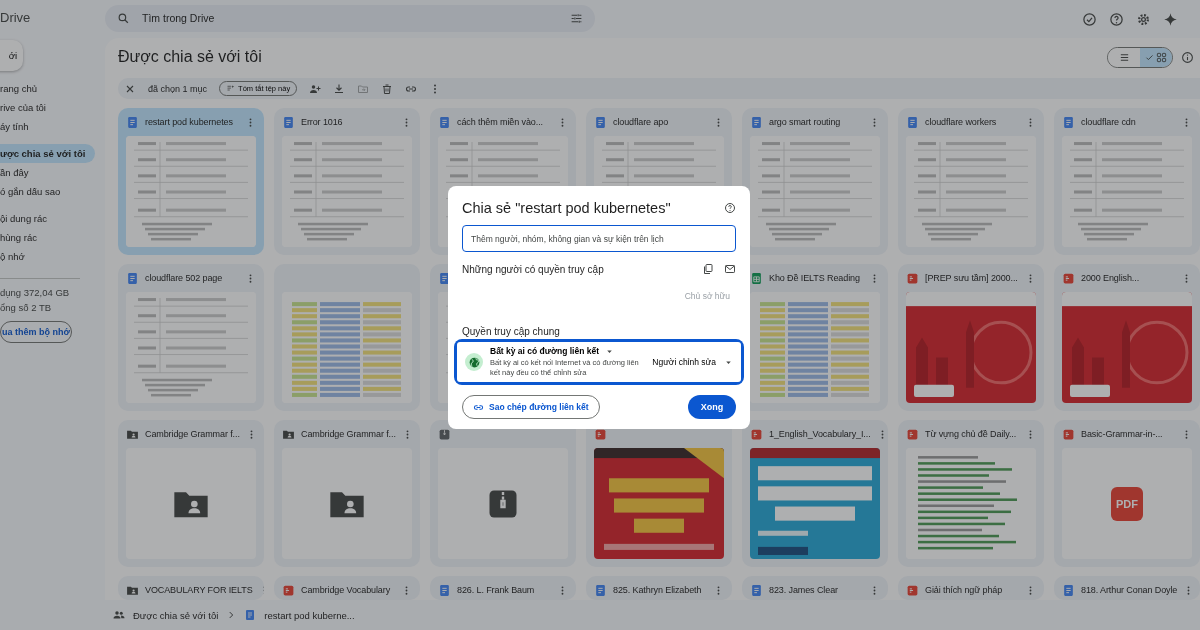 This screenshot has width=1200, height=630. Describe the element at coordinates (47, 172) in the screenshot. I see `sidebar-item: ần đây` at that location.